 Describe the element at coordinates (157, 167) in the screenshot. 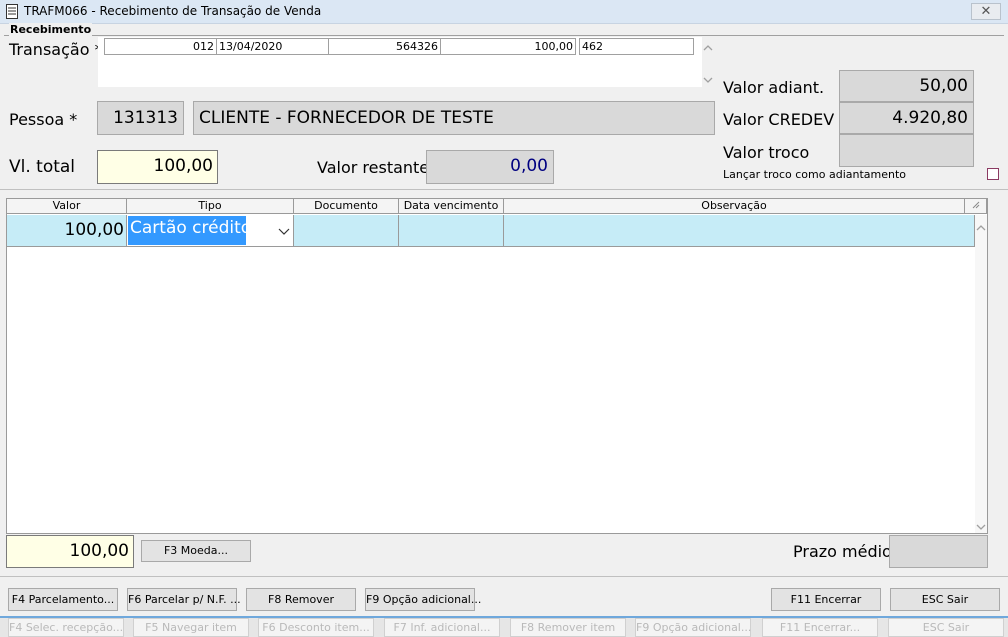

I see `vl-total-input: 100,00` at that location.